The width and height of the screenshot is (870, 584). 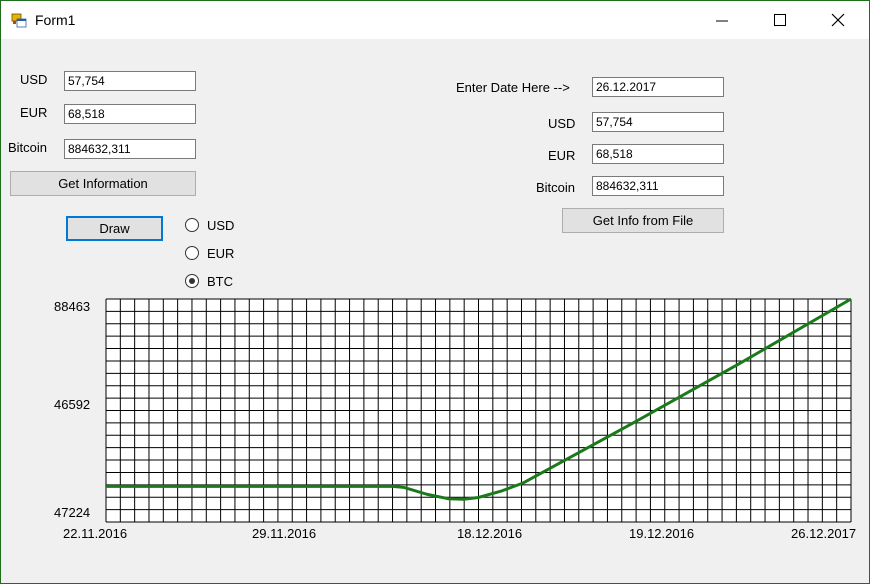 What do you see at coordinates (95, 533) in the screenshot?
I see `x-tick-label: 22.11.2016` at bounding box center [95, 533].